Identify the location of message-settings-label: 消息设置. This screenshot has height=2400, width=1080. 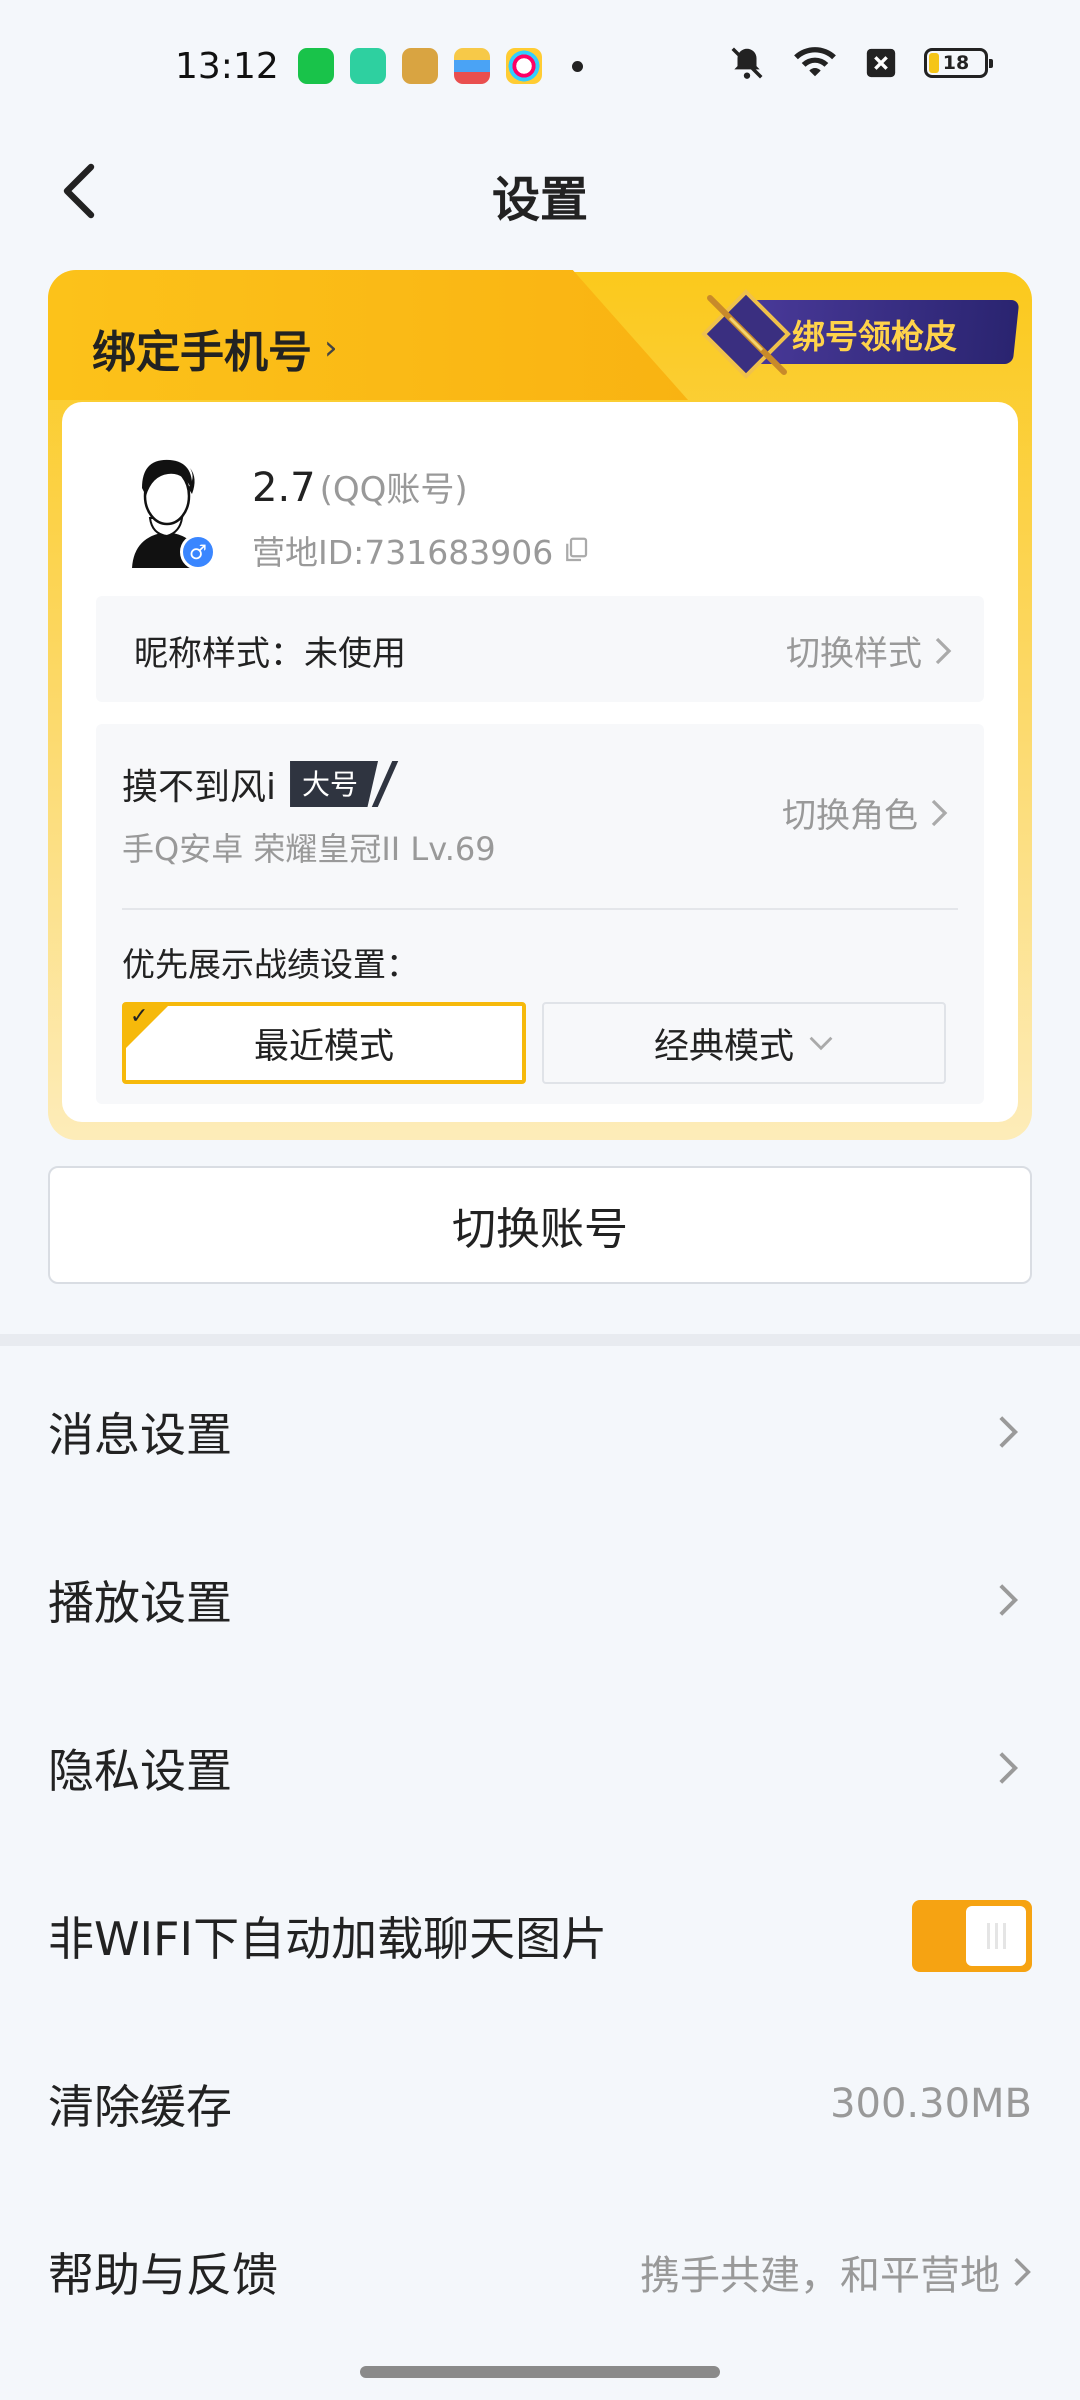
(140, 1435).